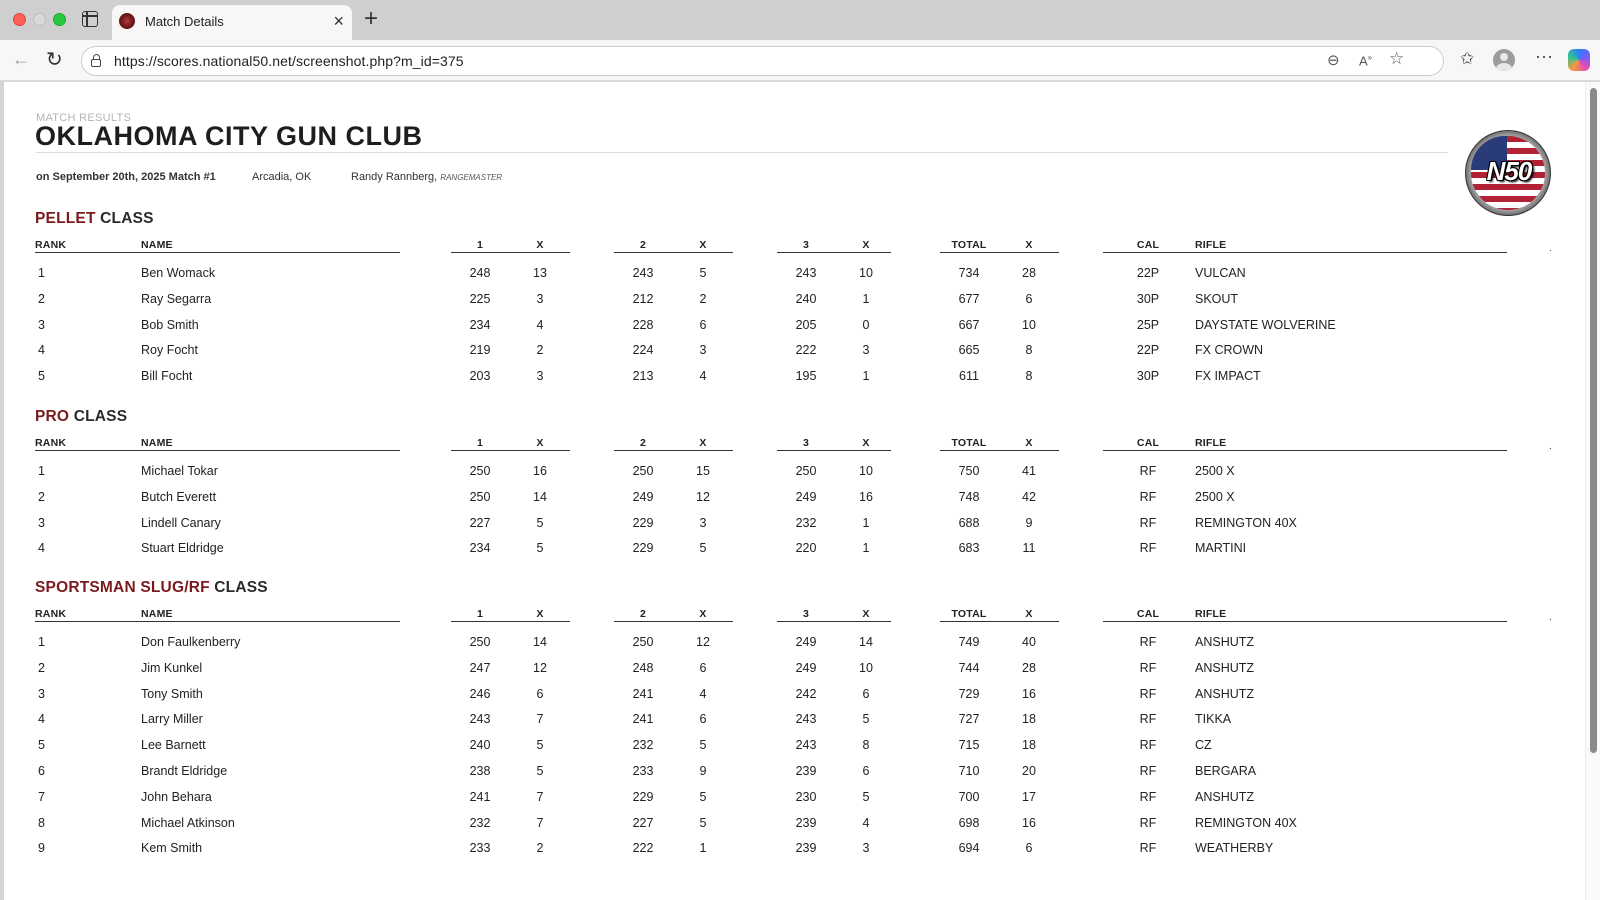 The width and height of the screenshot is (1600, 900). What do you see at coordinates (643, 822) in the screenshot?
I see `cell-r2: 227` at bounding box center [643, 822].